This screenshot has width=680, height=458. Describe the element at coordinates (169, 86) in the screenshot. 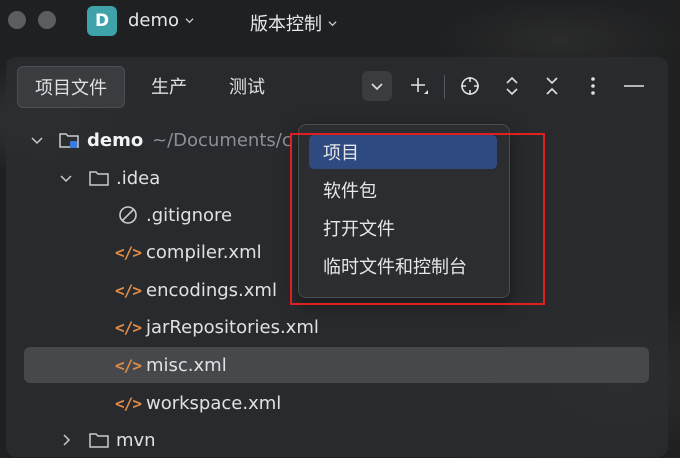

I see `tab-production: 生产` at that location.